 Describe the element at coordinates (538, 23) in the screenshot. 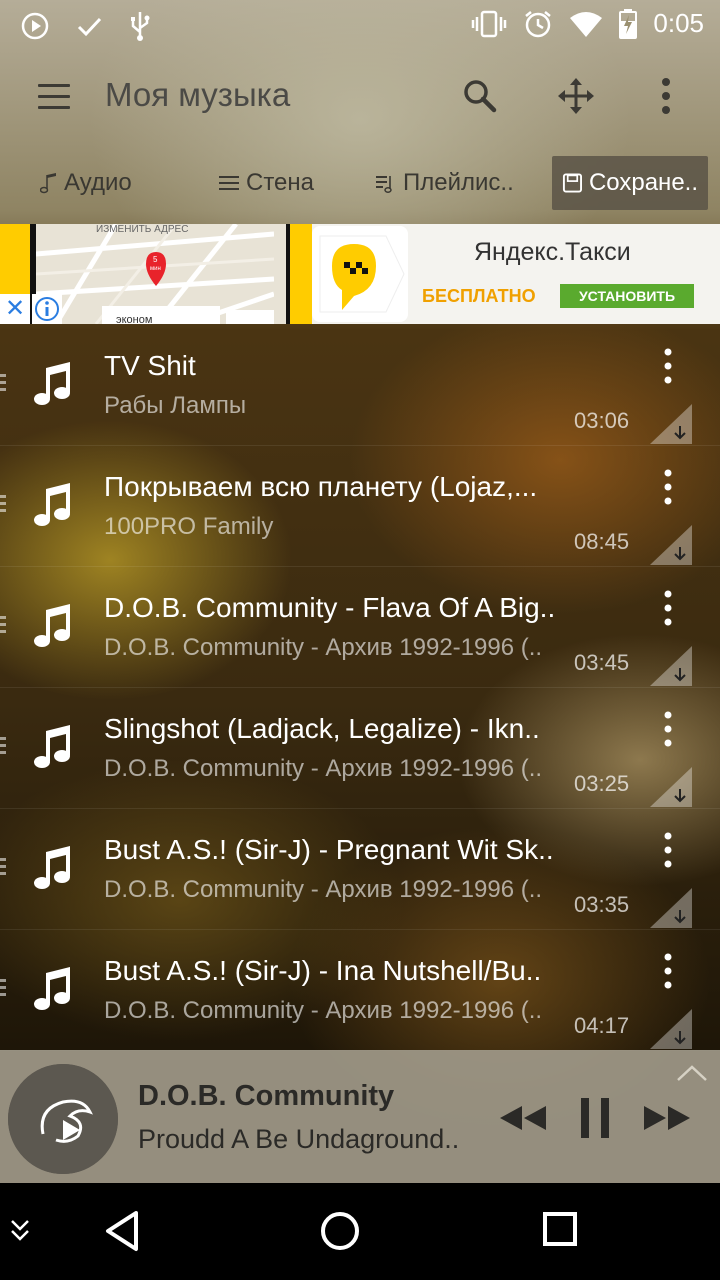

I see `alarm-icon` at that location.